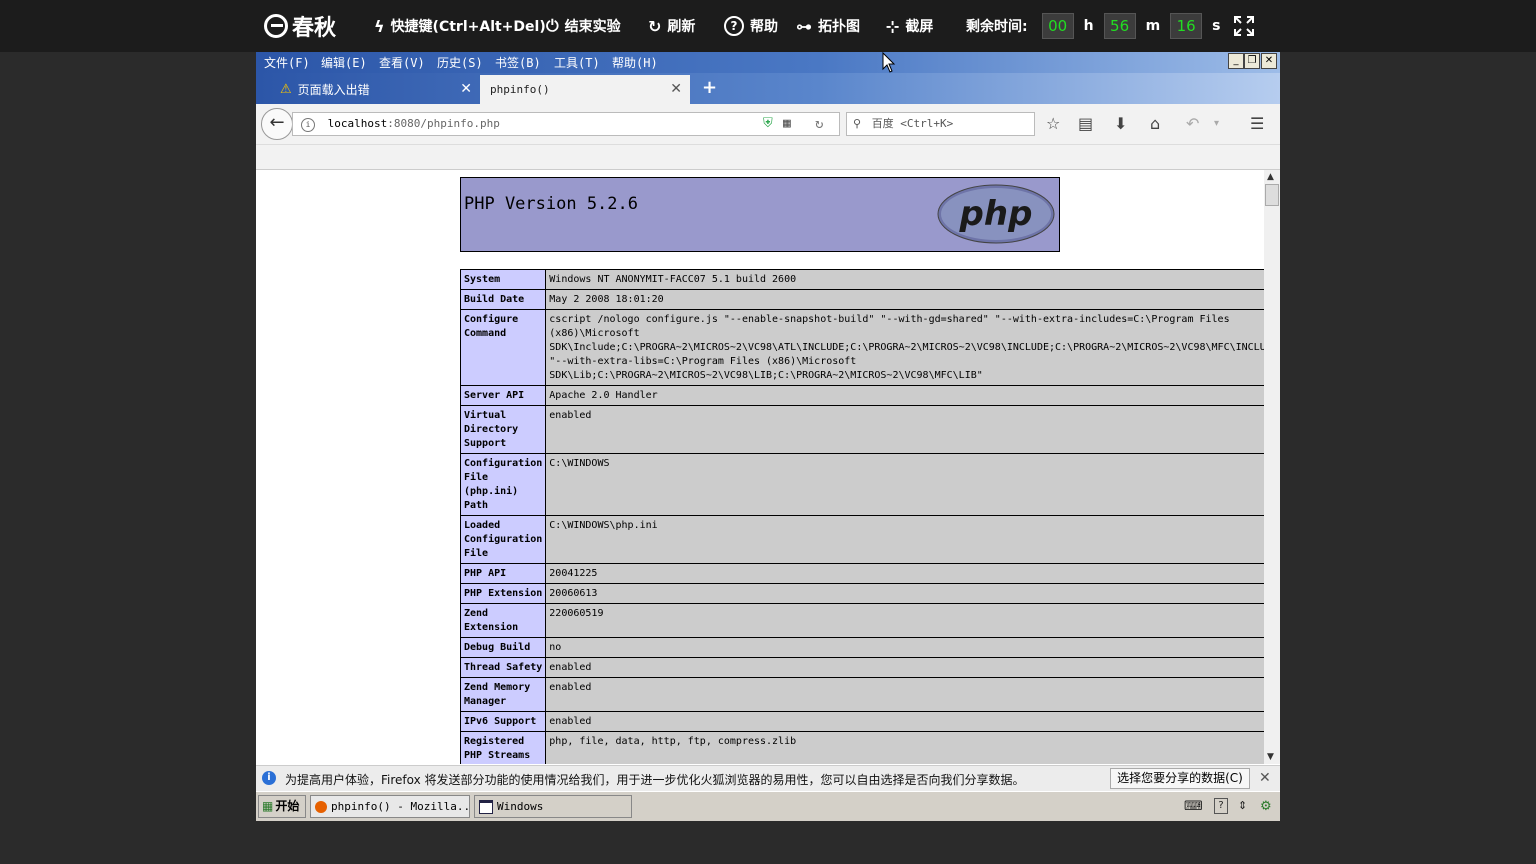 This screenshot has width=1536, height=864. I want to click on remaining-time-label: 剩余时间:, so click(997, 27).